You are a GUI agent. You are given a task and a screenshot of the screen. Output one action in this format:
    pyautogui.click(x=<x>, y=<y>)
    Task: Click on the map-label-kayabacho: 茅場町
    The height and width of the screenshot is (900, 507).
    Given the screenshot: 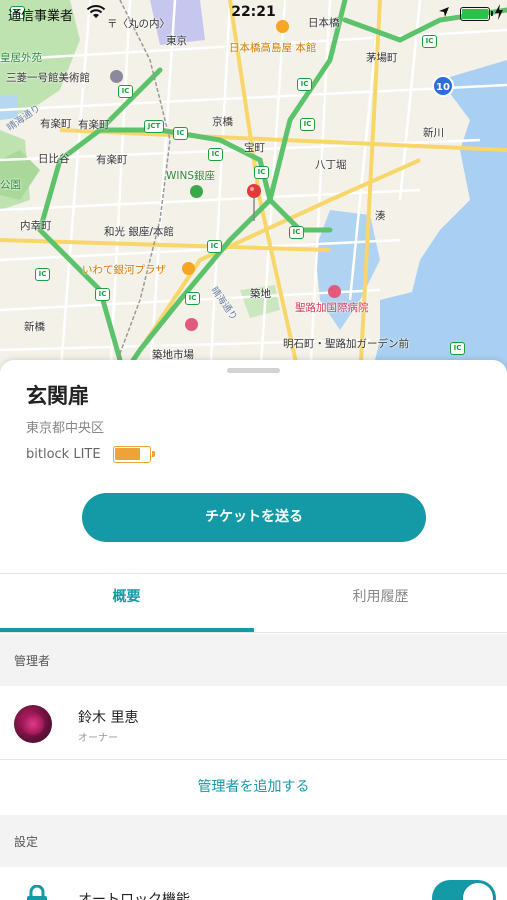 What is the action you would take?
    pyautogui.click(x=382, y=58)
    